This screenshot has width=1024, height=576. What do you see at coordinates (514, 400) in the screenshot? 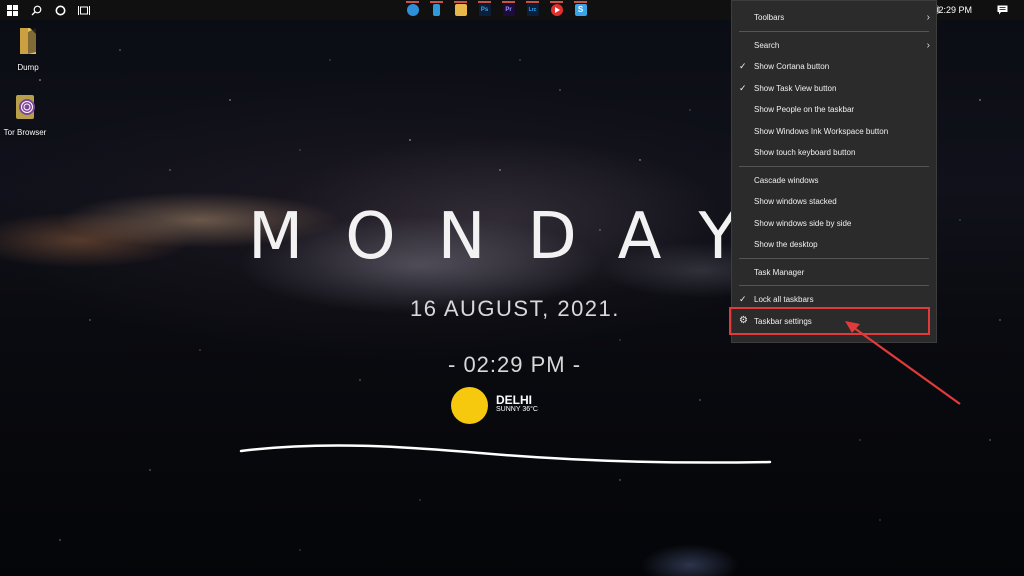
I see `widget-city: DELHI` at bounding box center [514, 400].